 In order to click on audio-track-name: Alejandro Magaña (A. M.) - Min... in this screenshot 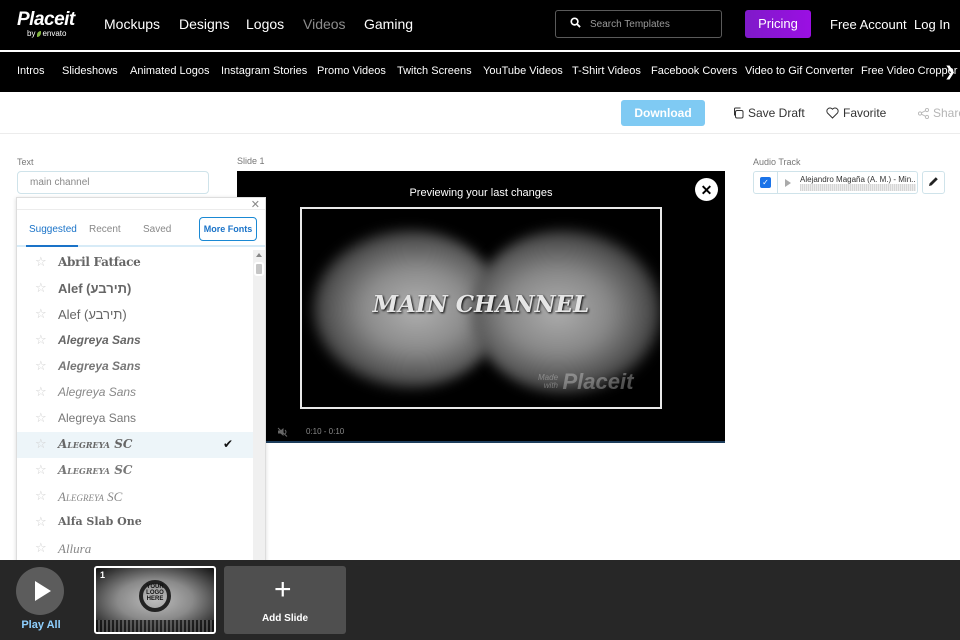, I will do `click(858, 179)`.